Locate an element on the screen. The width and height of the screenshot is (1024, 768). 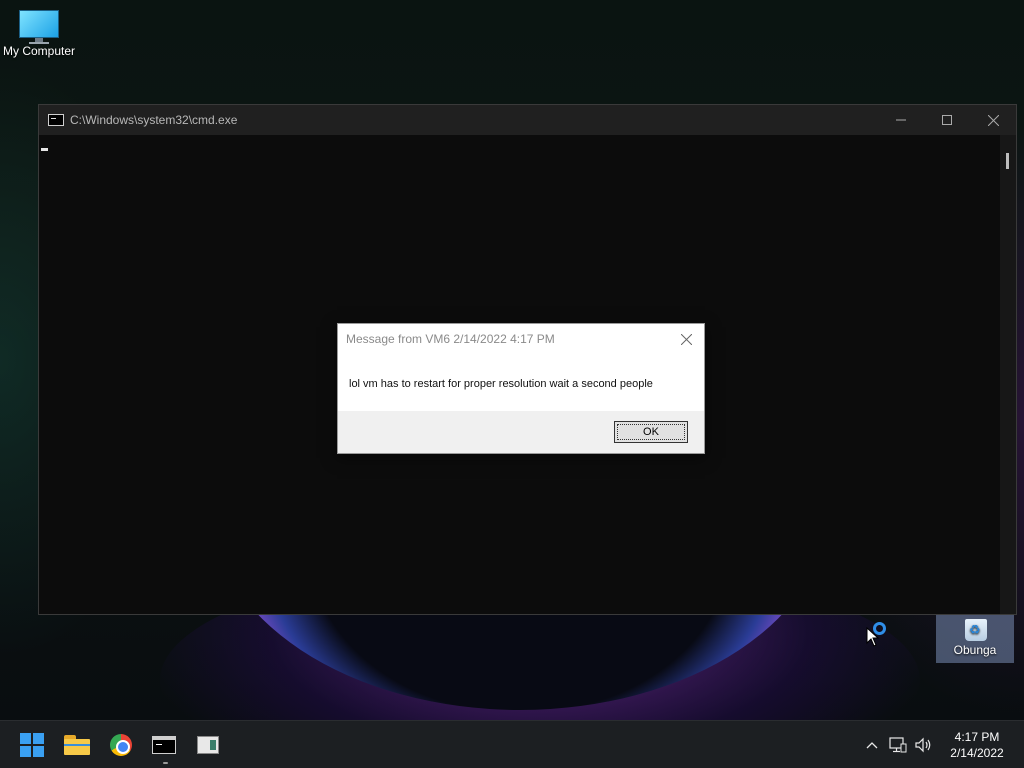
dialog-title: Message from VM6 2/14/2022 4:17 PM is located at coordinates (450, 339).